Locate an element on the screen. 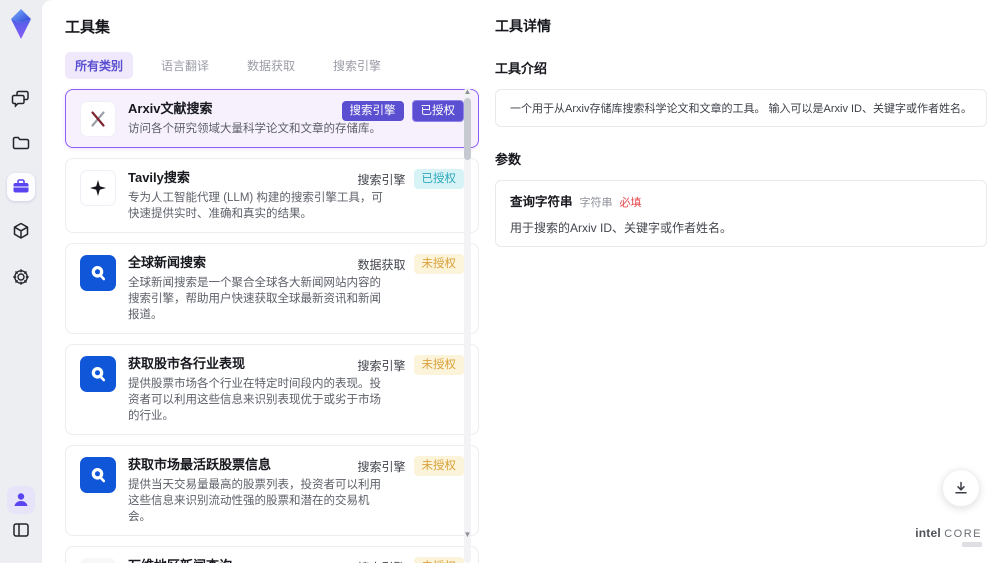 Image resolution: width=1000 pixels, height=563 pixels. category-label: 数据获取 is located at coordinates (381, 264).